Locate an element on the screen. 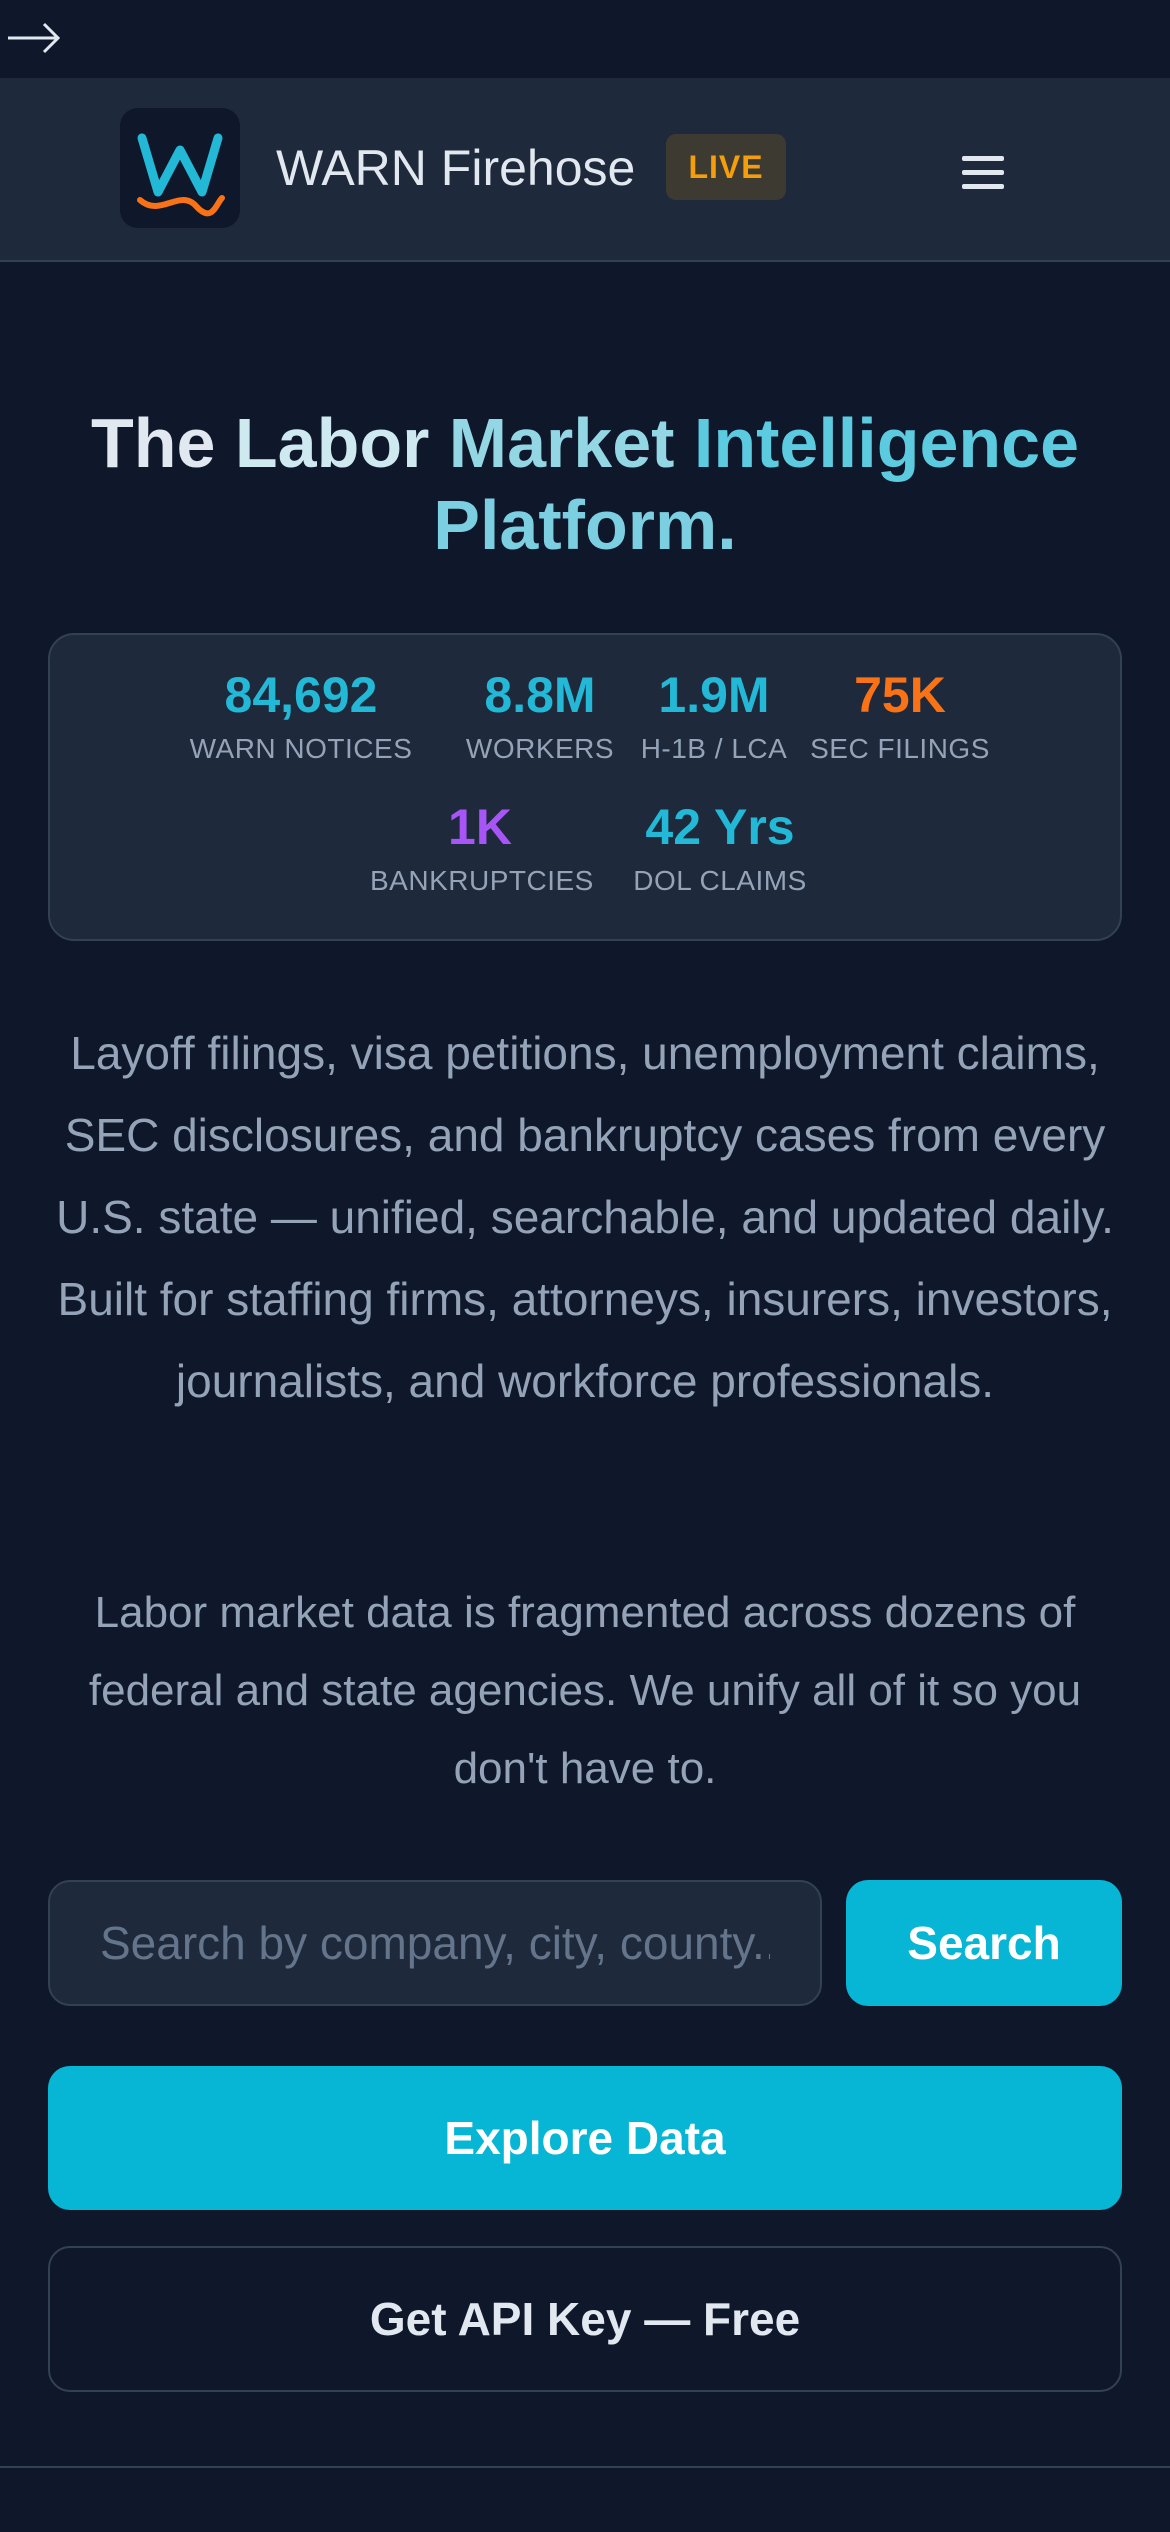 The image size is (1170, 2532). stat-workers: 8.8M WORKERS is located at coordinates (540, 716).